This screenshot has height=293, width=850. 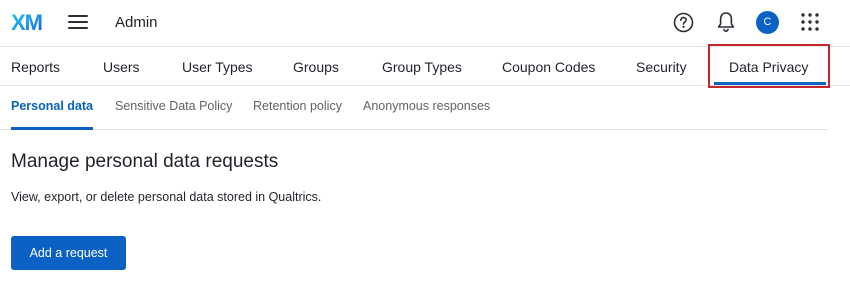 What do you see at coordinates (78, 22) in the screenshot?
I see `hamburger-menu-icon` at bounding box center [78, 22].